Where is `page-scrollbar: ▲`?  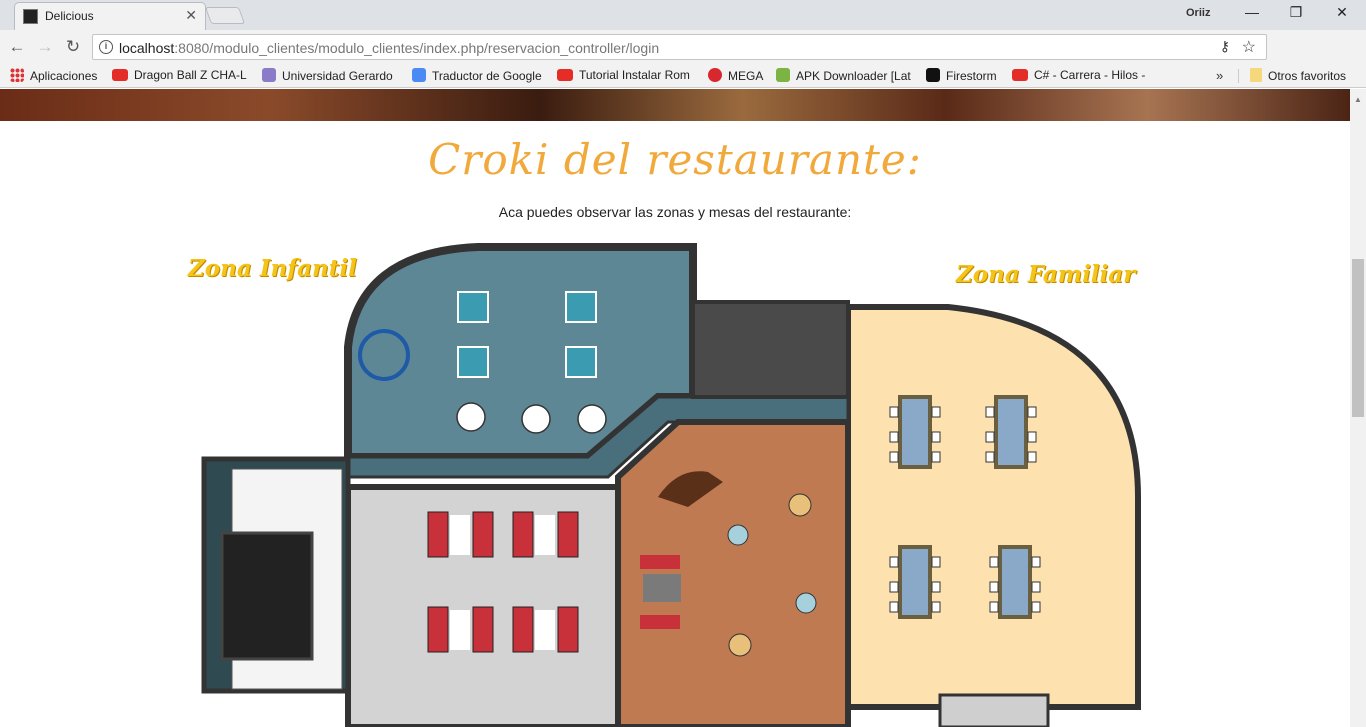 page-scrollbar: ▲ is located at coordinates (1358, 408).